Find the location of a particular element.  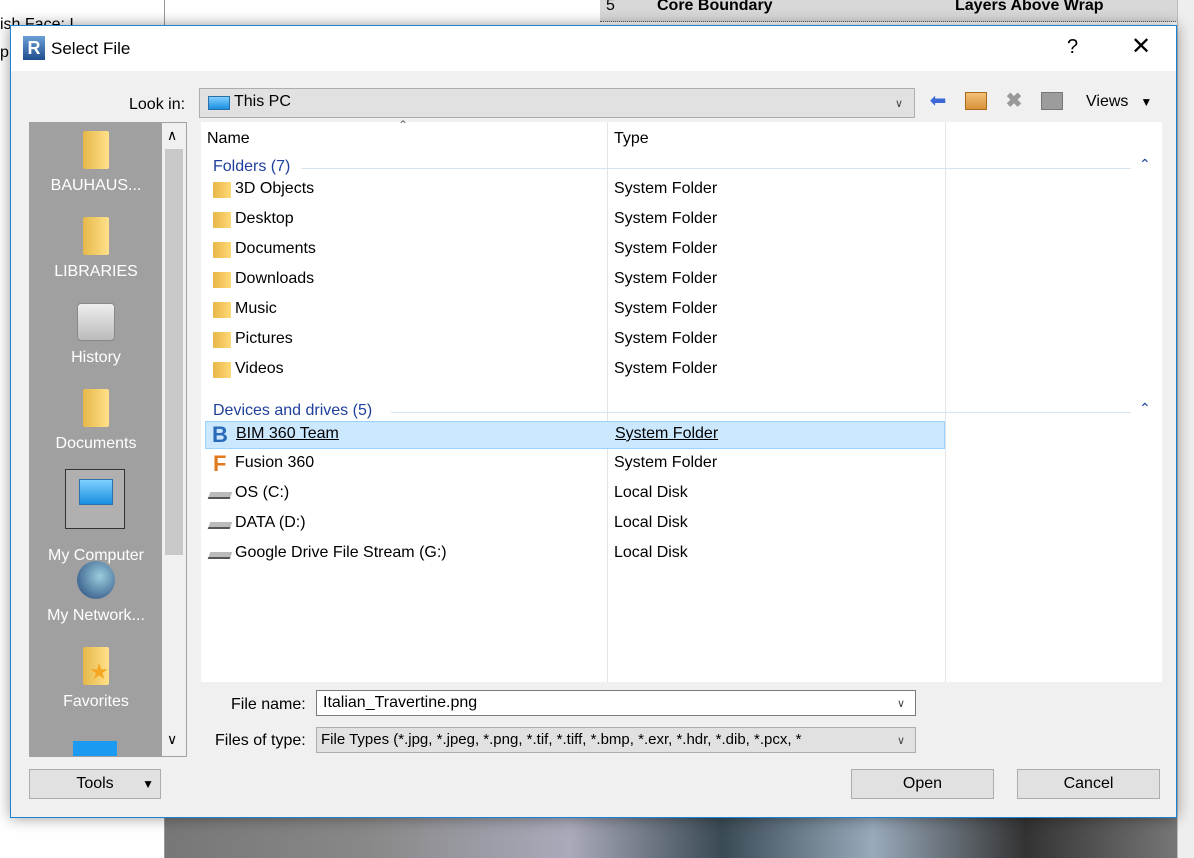

place-libraries: LIBRARIES is located at coordinates (96, 249).